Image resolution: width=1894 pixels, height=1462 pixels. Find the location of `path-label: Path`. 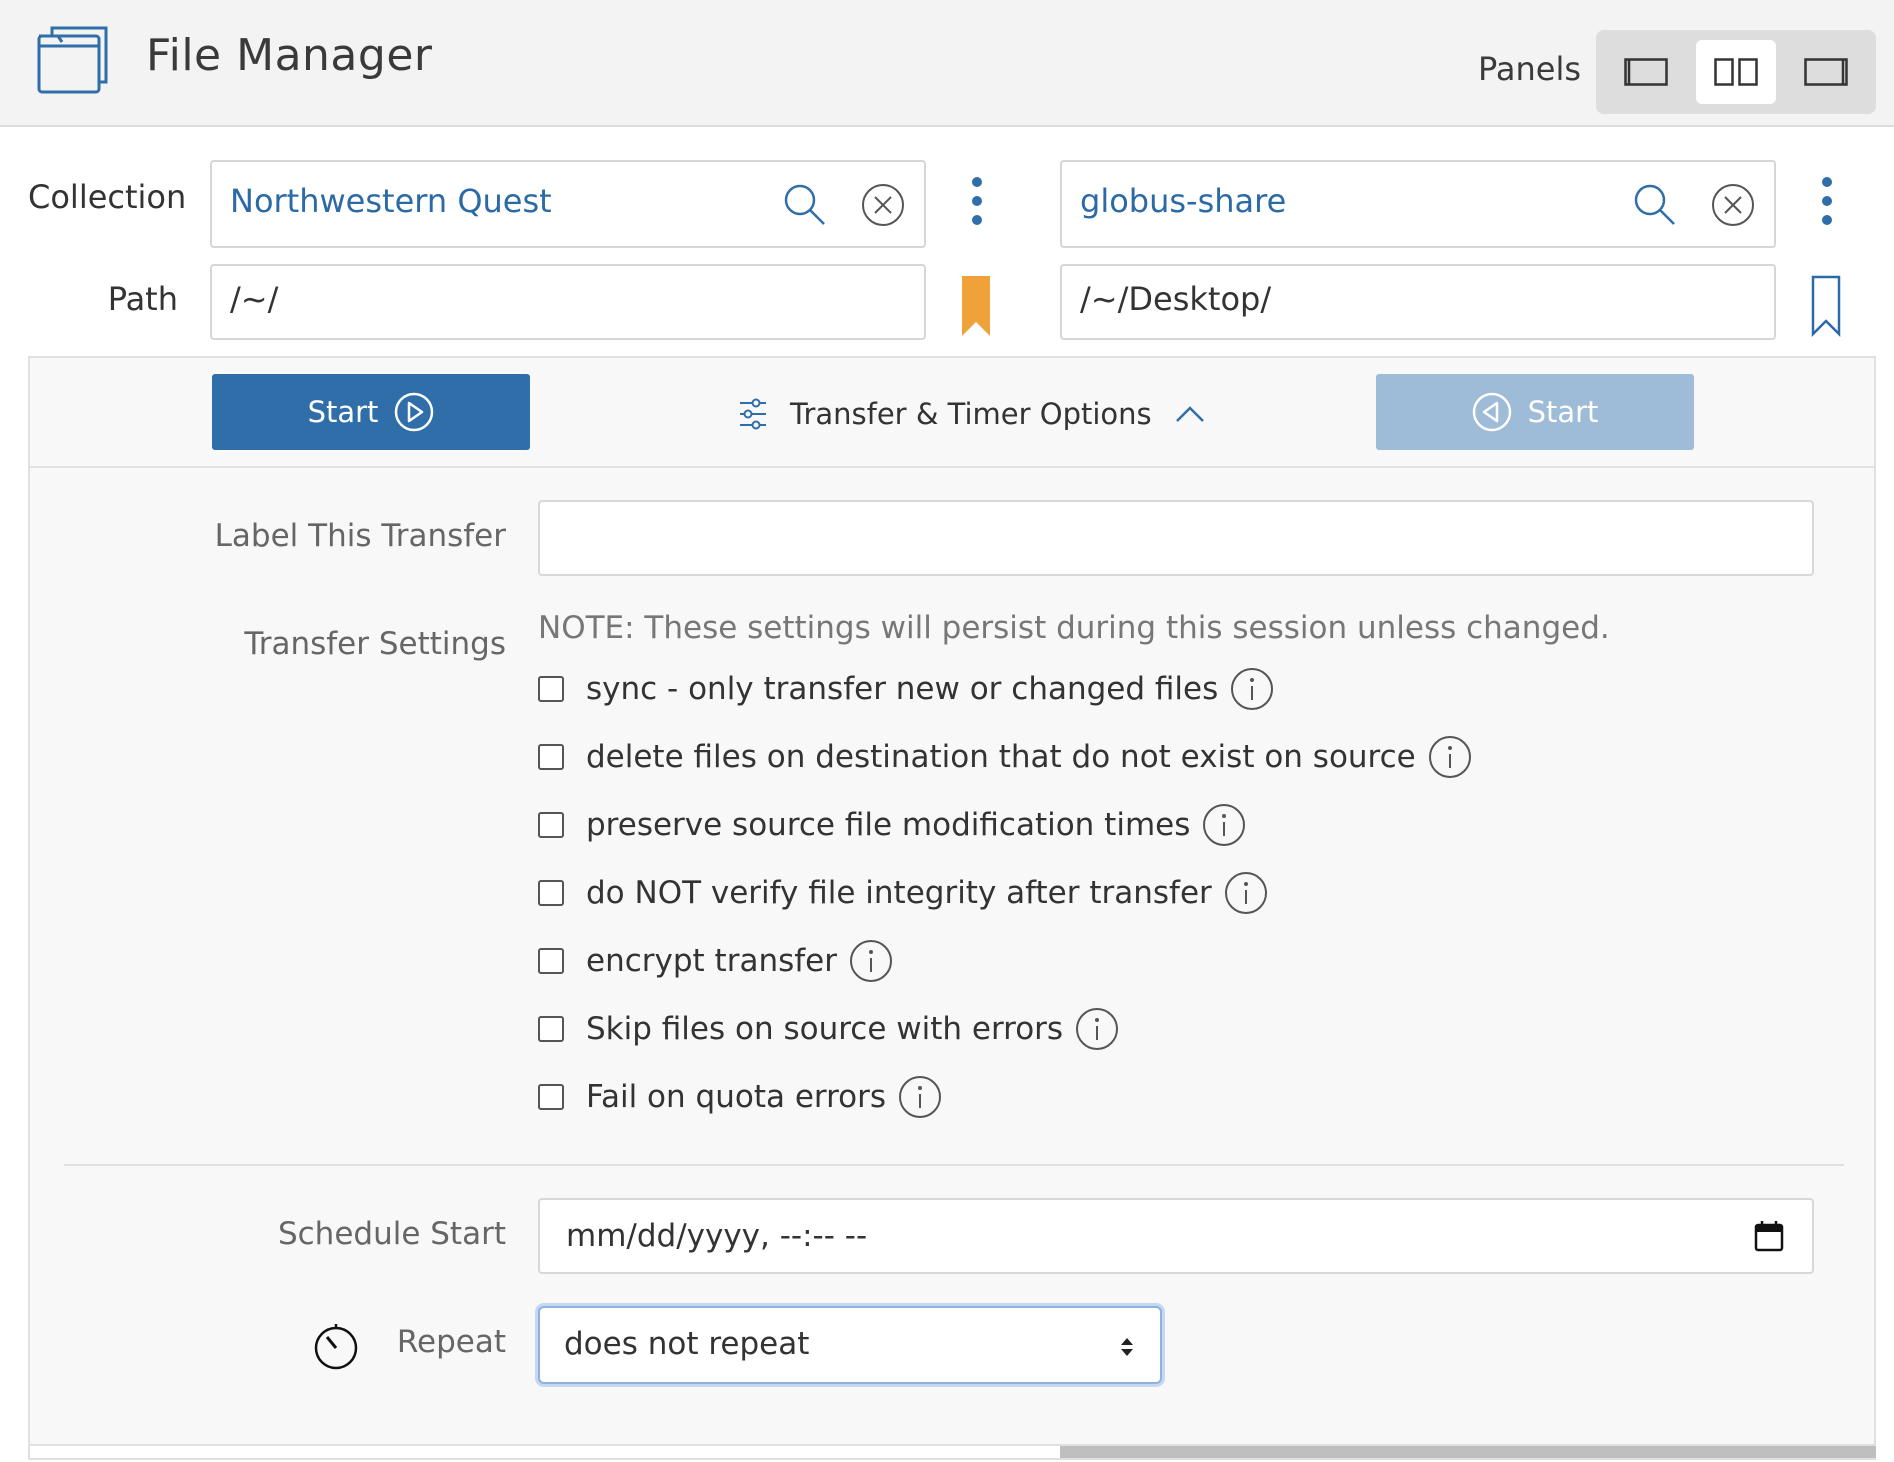

path-label: Path is located at coordinates (142, 299).